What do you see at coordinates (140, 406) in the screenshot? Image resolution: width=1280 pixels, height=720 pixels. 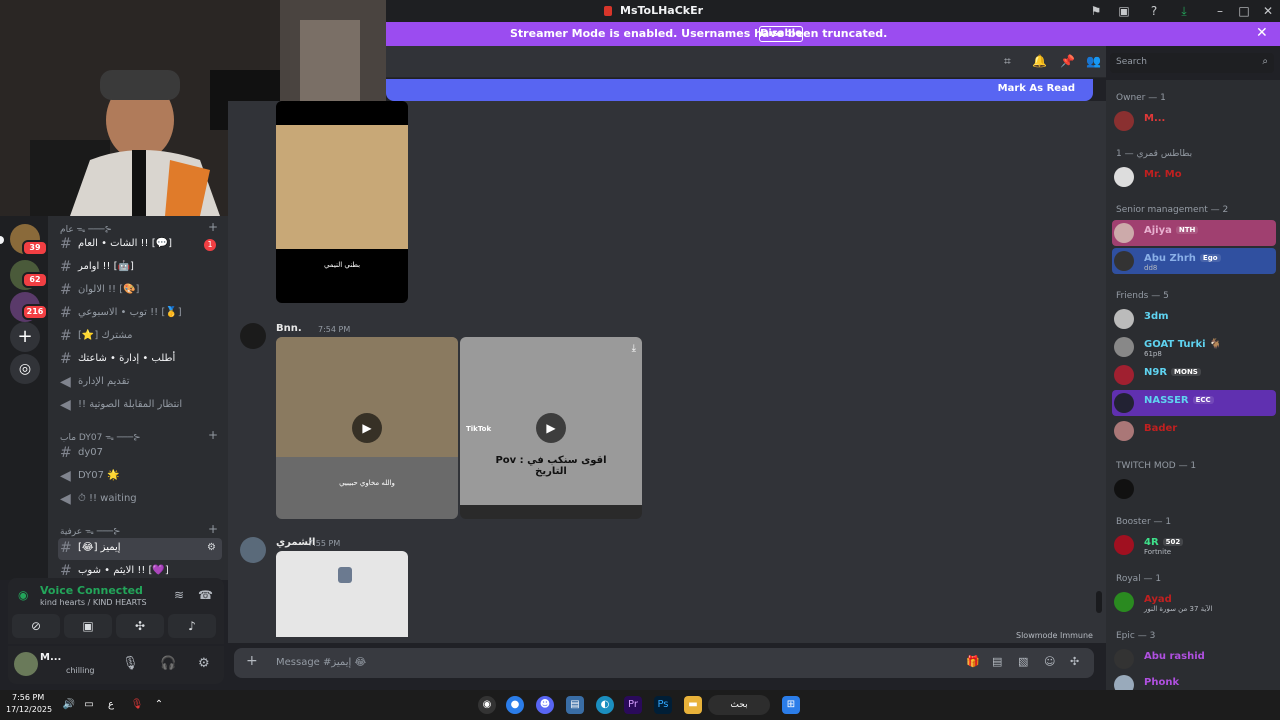 I see `channel-item: ◀!! انتظار المقابلة الصوتية` at bounding box center [140, 406].